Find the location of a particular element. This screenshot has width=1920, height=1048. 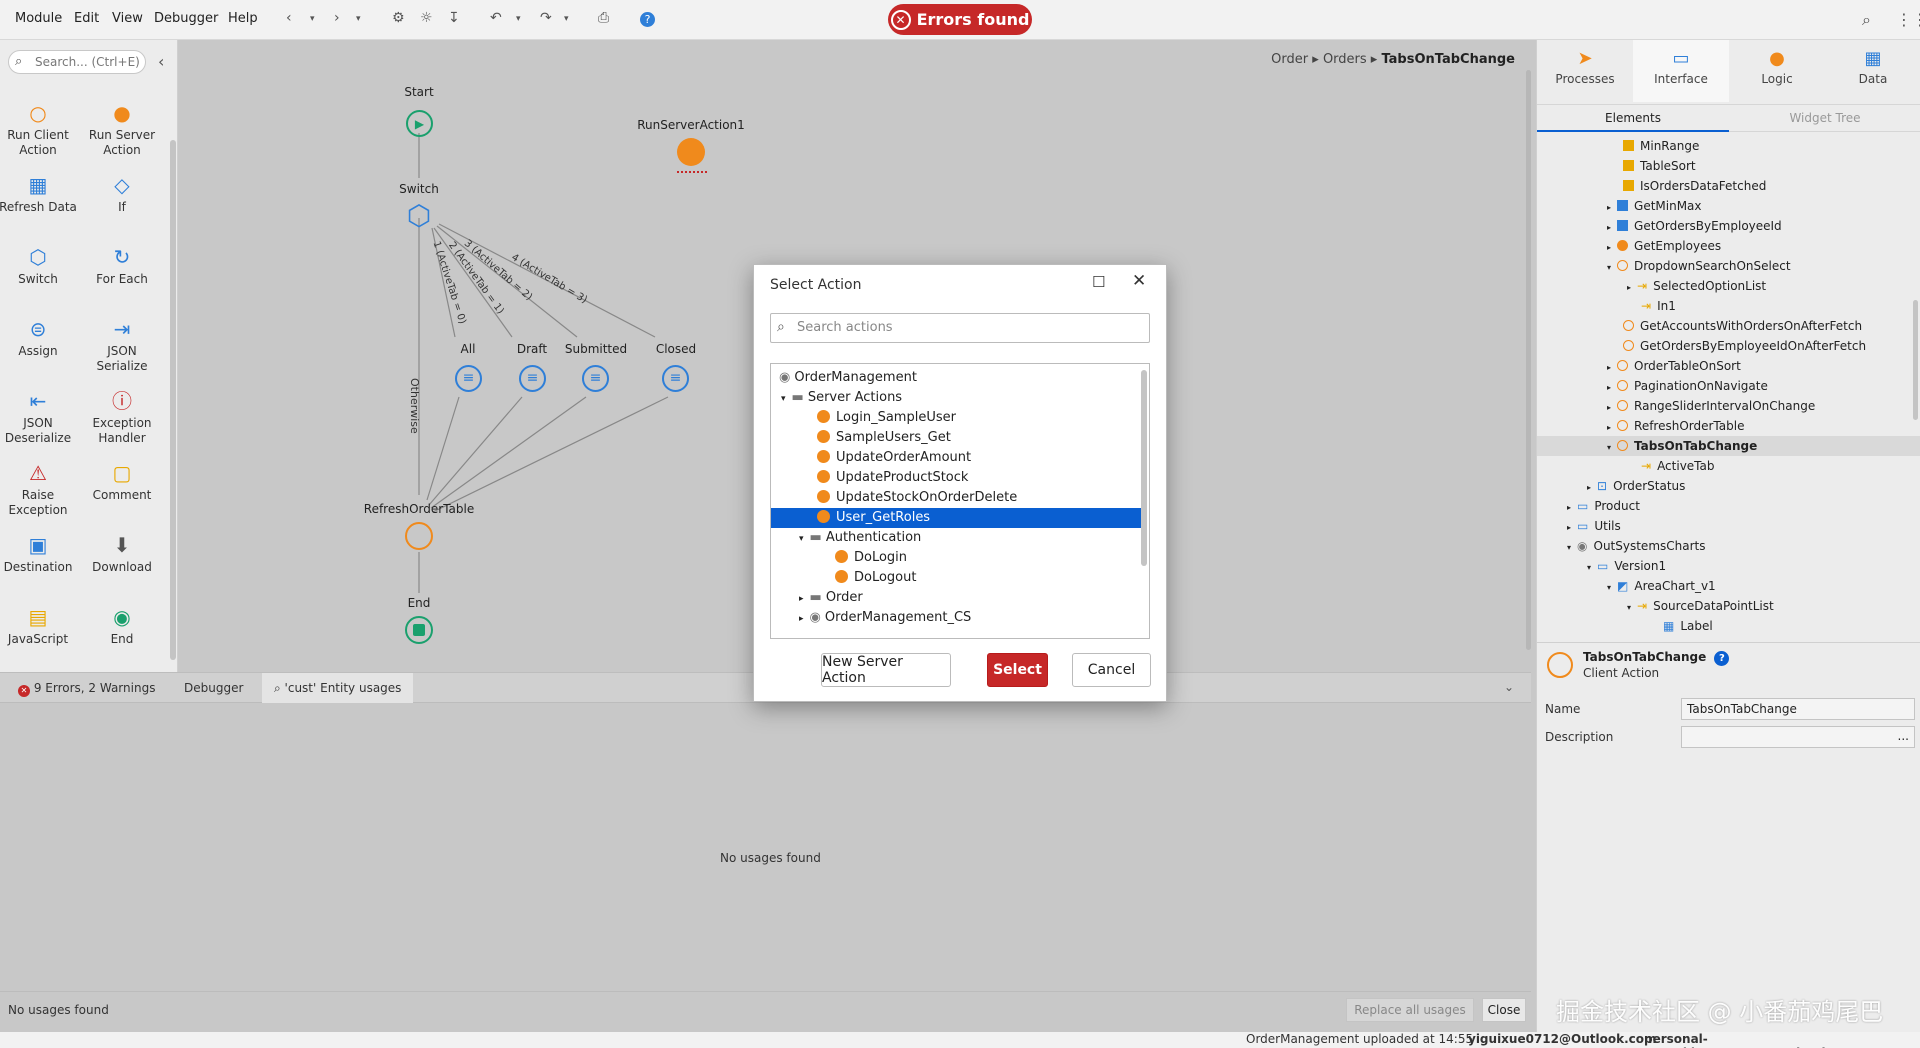

toolbox-scrollbar is located at coordinates (173, 400).